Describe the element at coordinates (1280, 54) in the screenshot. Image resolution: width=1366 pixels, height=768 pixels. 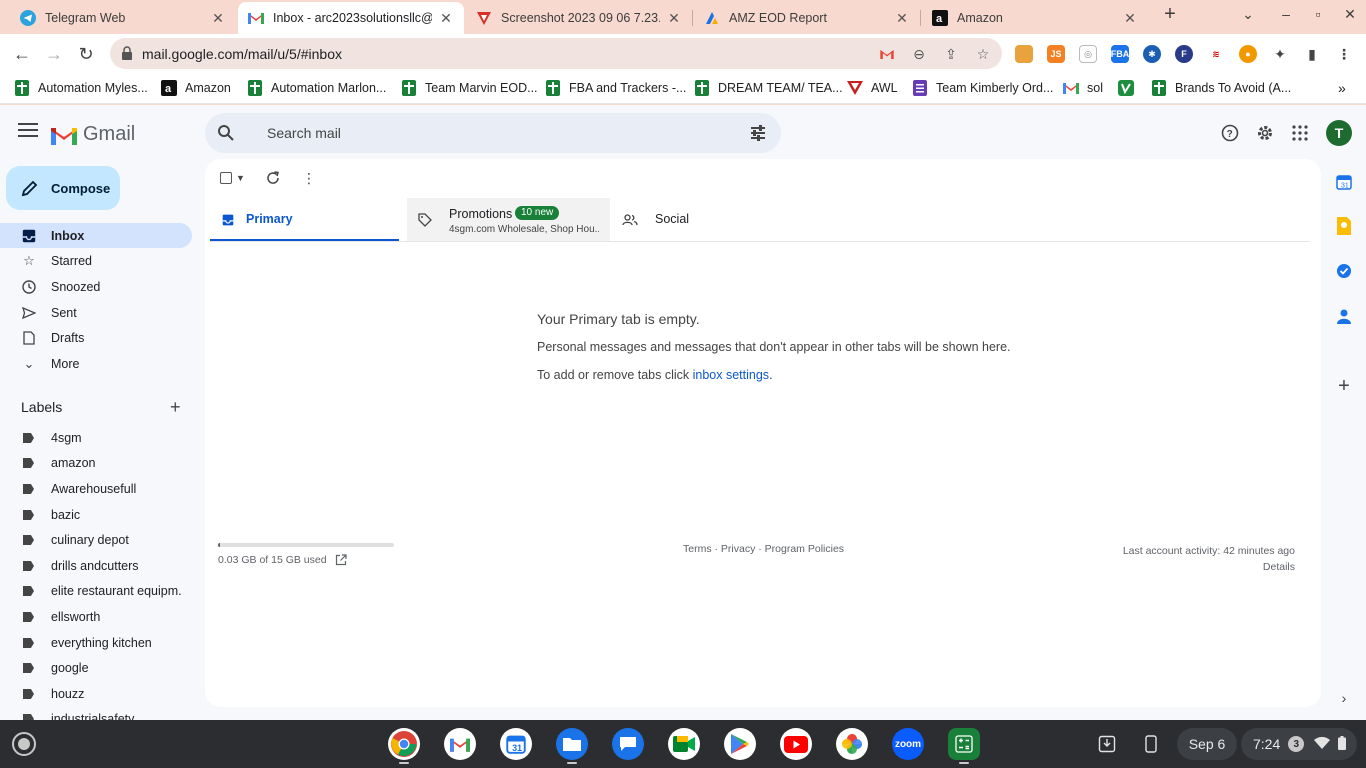
I see `extensions-puzzle-icon: ✦` at that location.